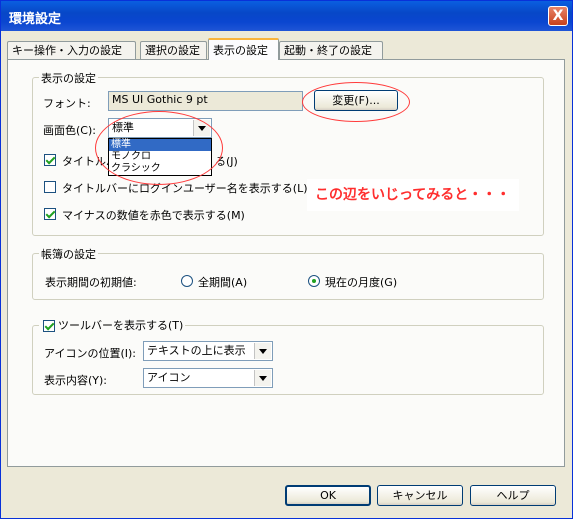 This screenshot has width=573, height=519. Describe the element at coordinates (69, 130) in the screenshot. I see `screen-color-label: 画面色(C):` at that location.